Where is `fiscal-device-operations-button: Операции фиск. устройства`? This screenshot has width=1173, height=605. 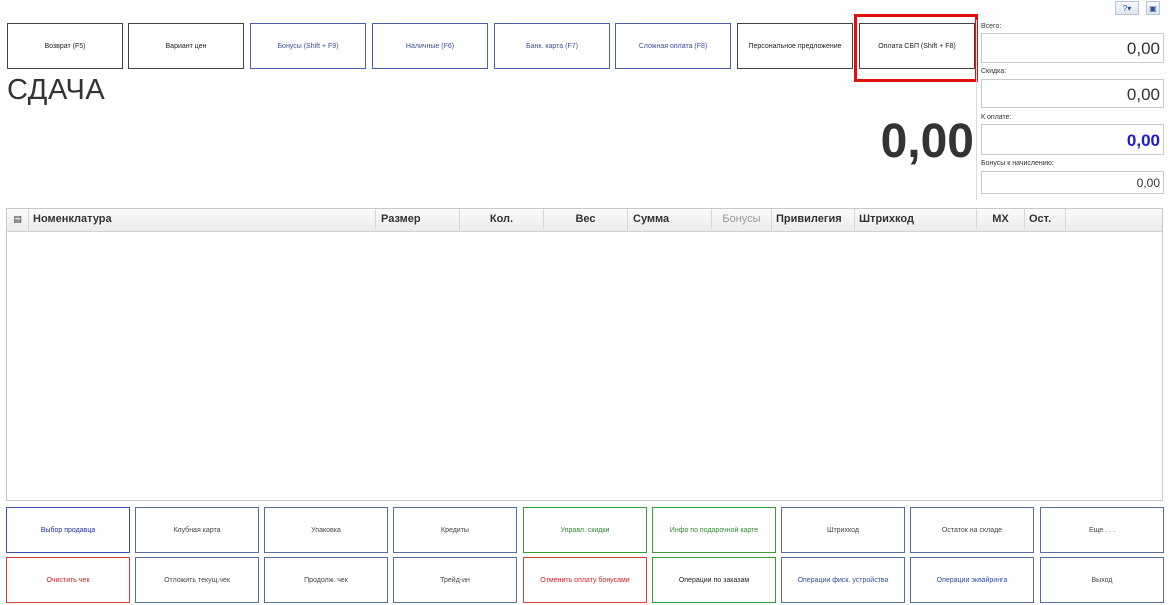
fiscal-device-operations-button: Операции фиск. устройства is located at coordinates (843, 580).